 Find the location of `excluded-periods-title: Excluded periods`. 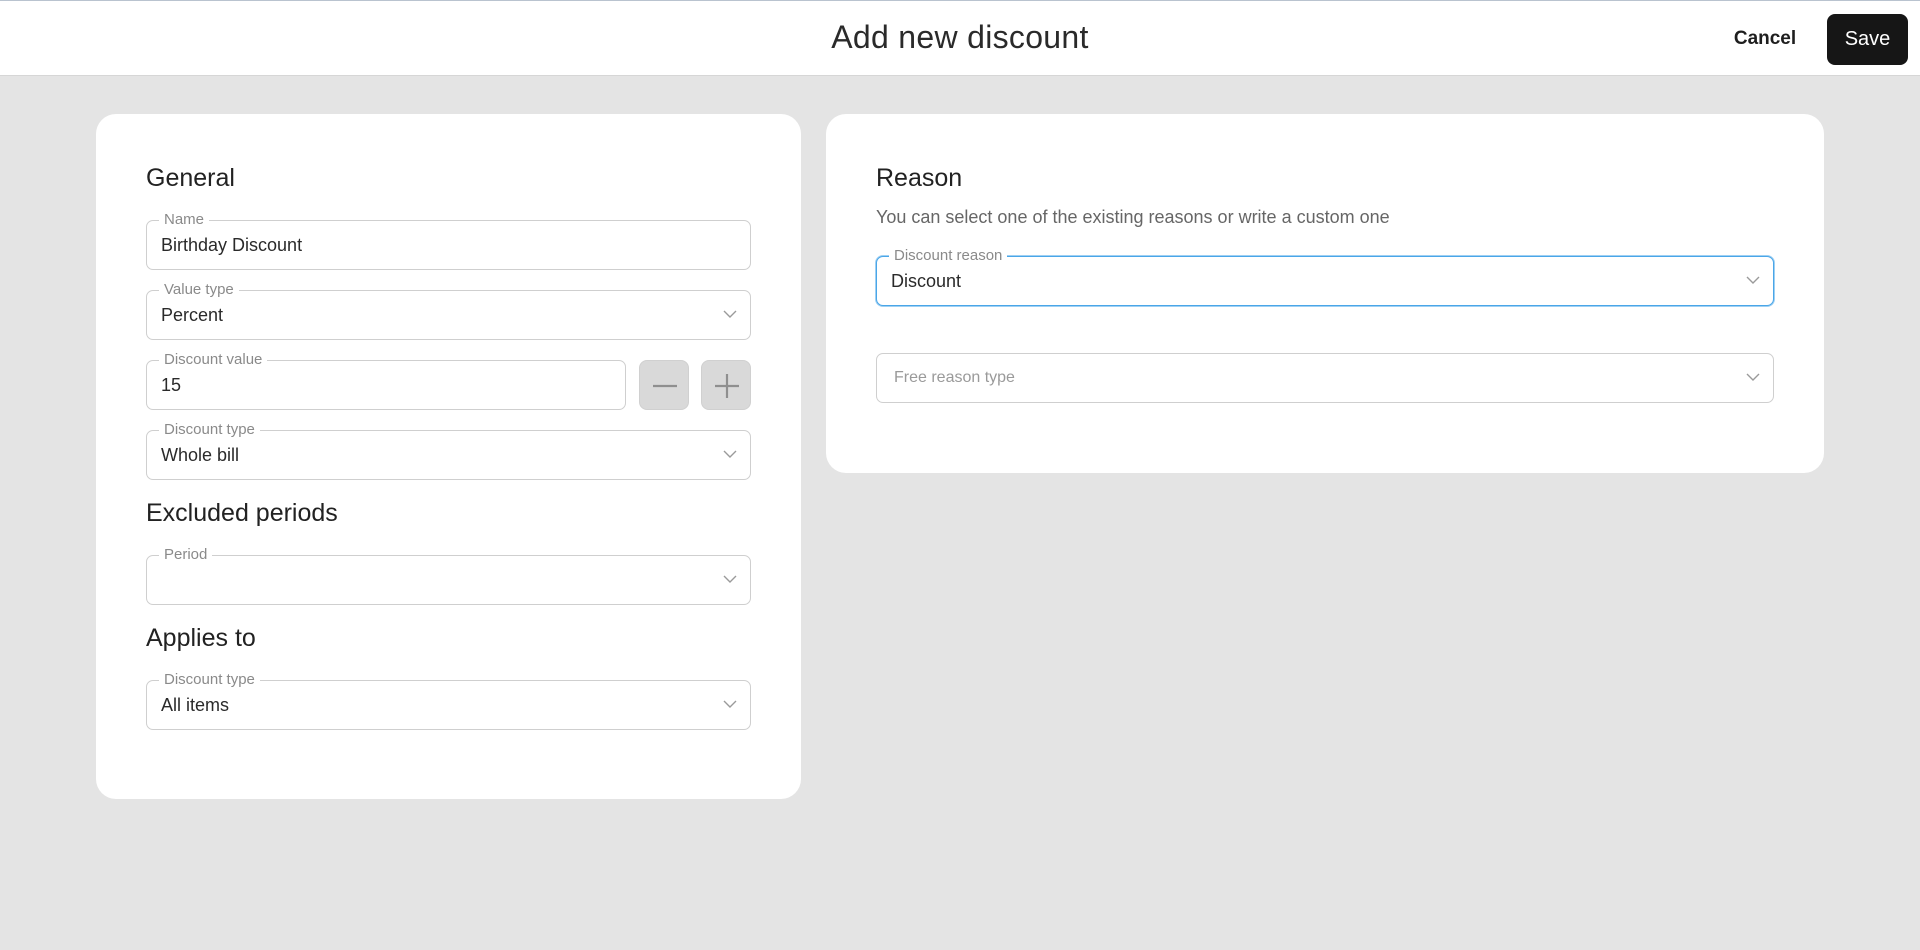

excluded-periods-title: Excluded periods is located at coordinates (242, 513).